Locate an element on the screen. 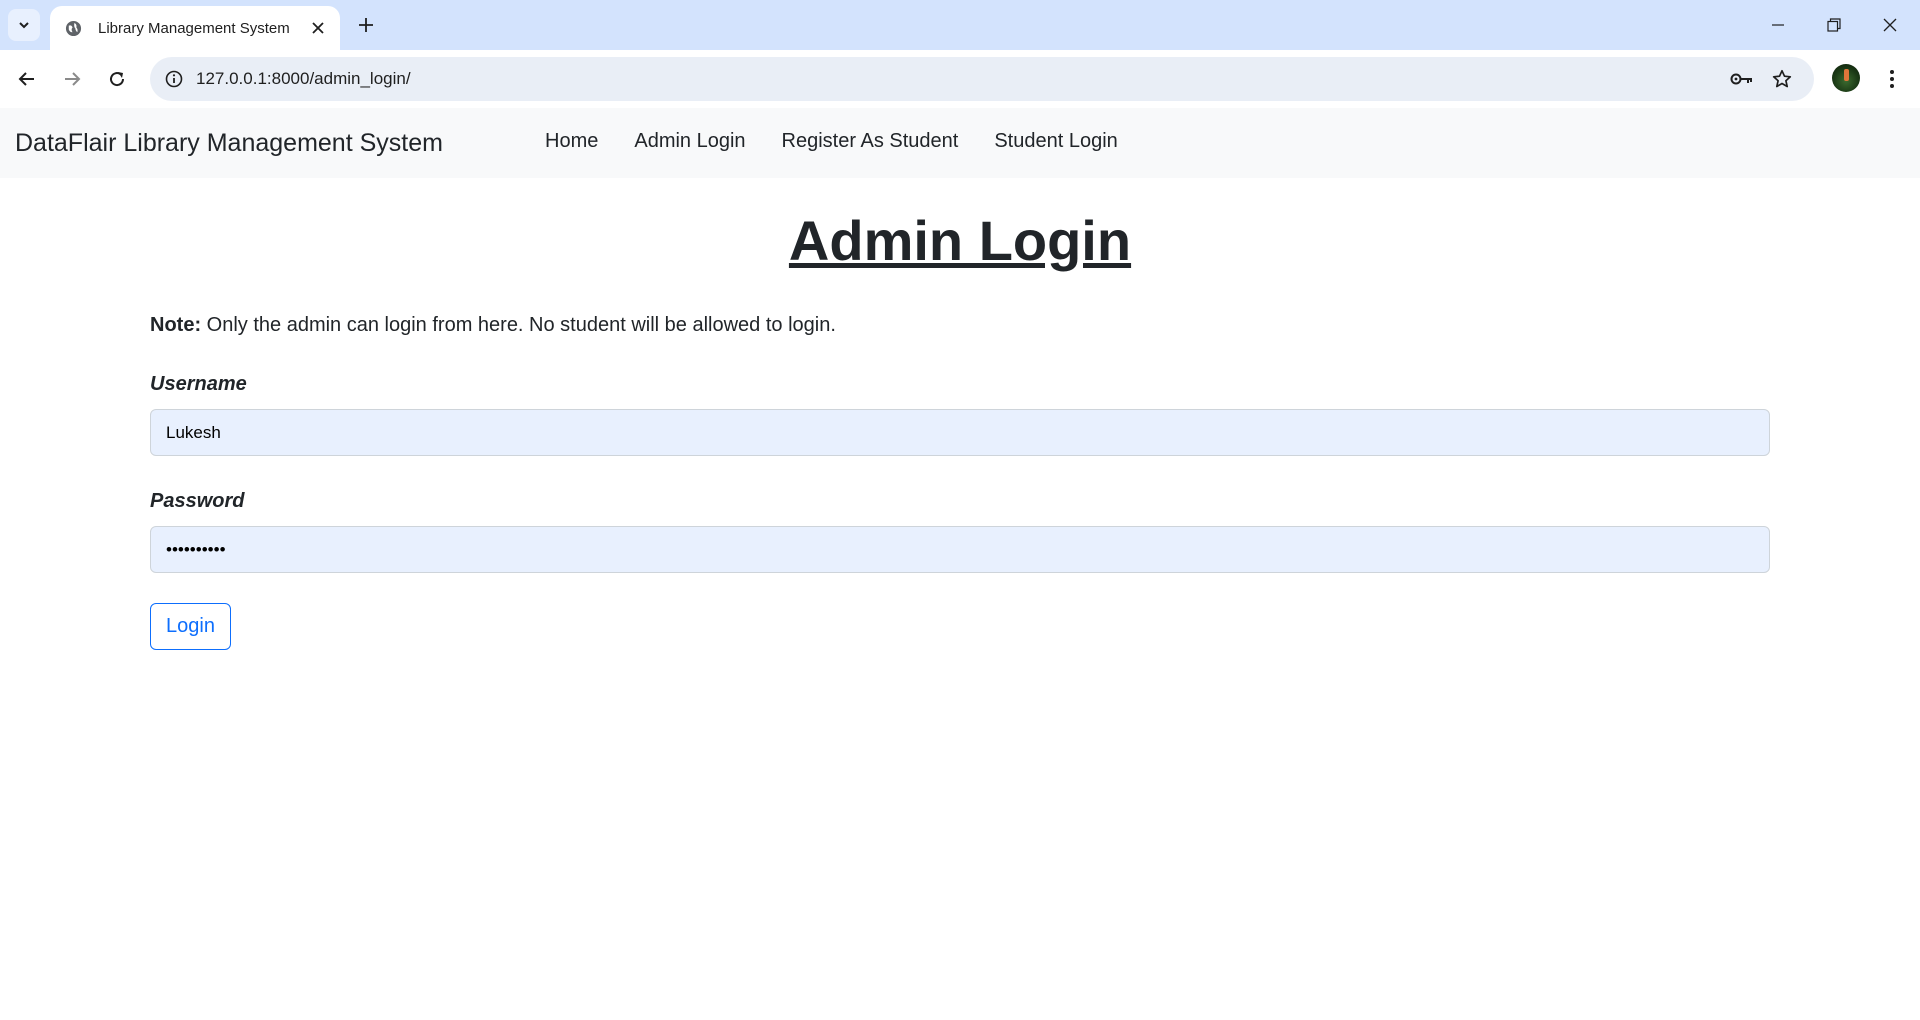  reload-button is located at coordinates (117, 79).